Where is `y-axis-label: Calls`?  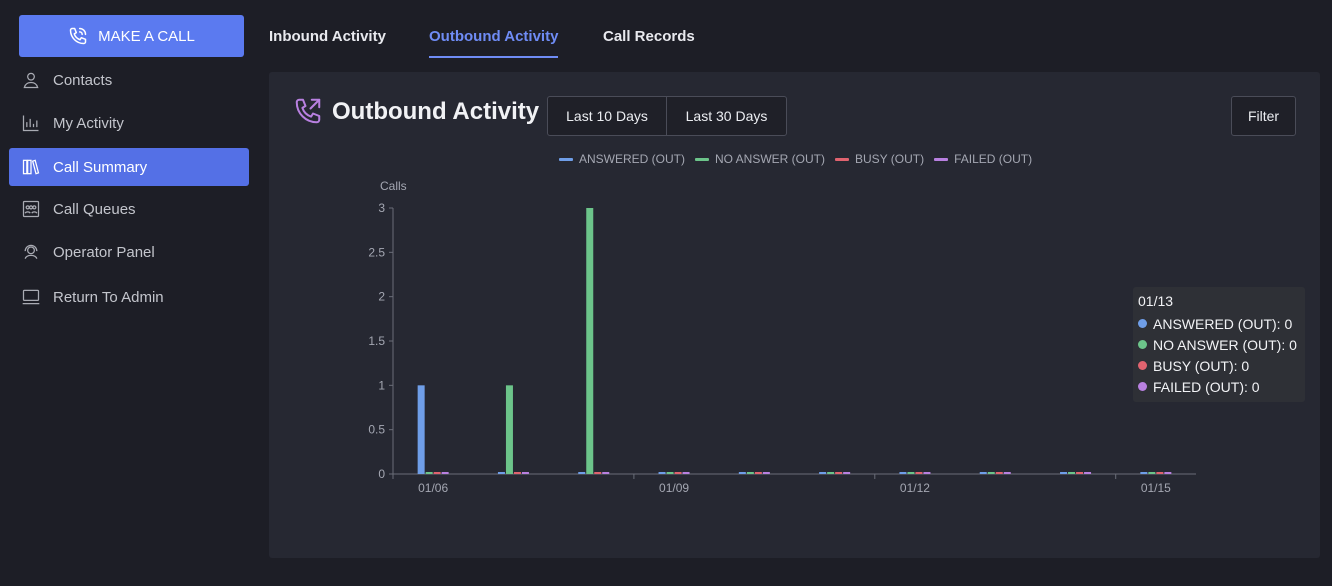
y-axis-label: Calls is located at coordinates (393, 186).